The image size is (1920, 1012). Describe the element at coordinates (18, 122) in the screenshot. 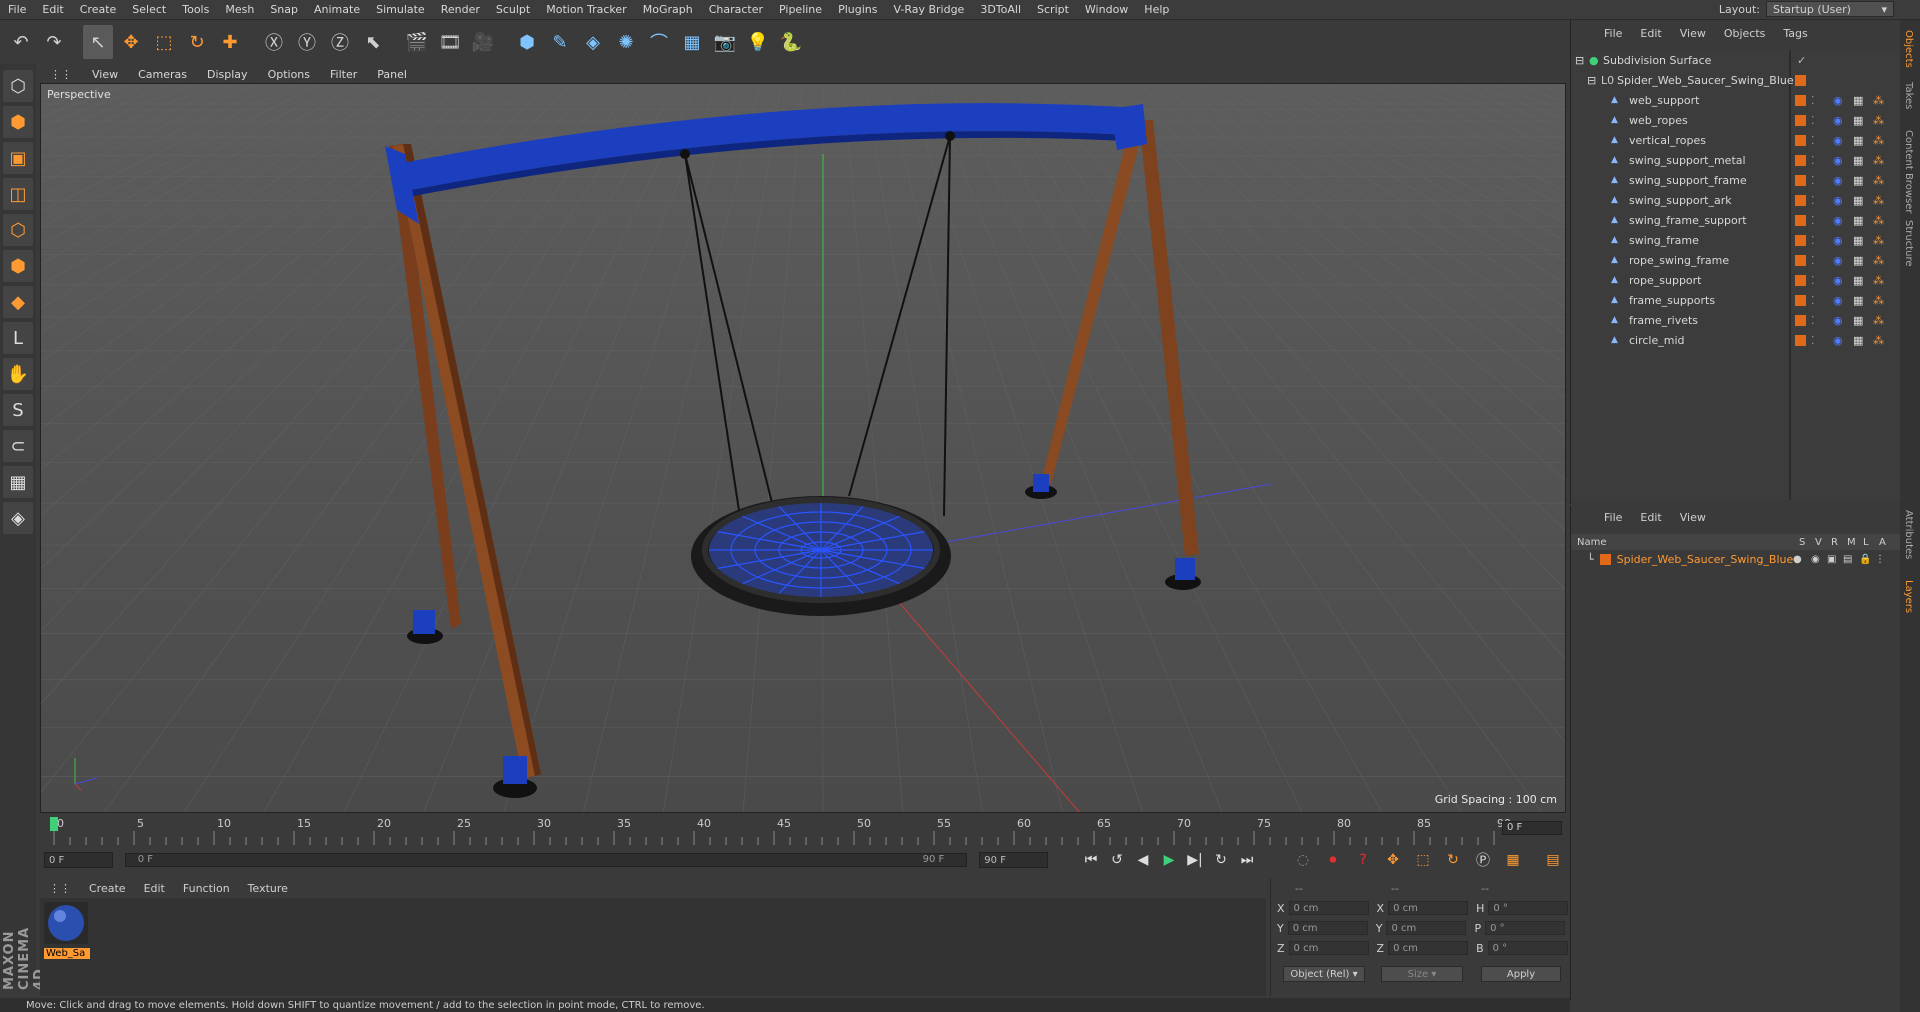

I see `model-mode-icon: ⬢` at that location.